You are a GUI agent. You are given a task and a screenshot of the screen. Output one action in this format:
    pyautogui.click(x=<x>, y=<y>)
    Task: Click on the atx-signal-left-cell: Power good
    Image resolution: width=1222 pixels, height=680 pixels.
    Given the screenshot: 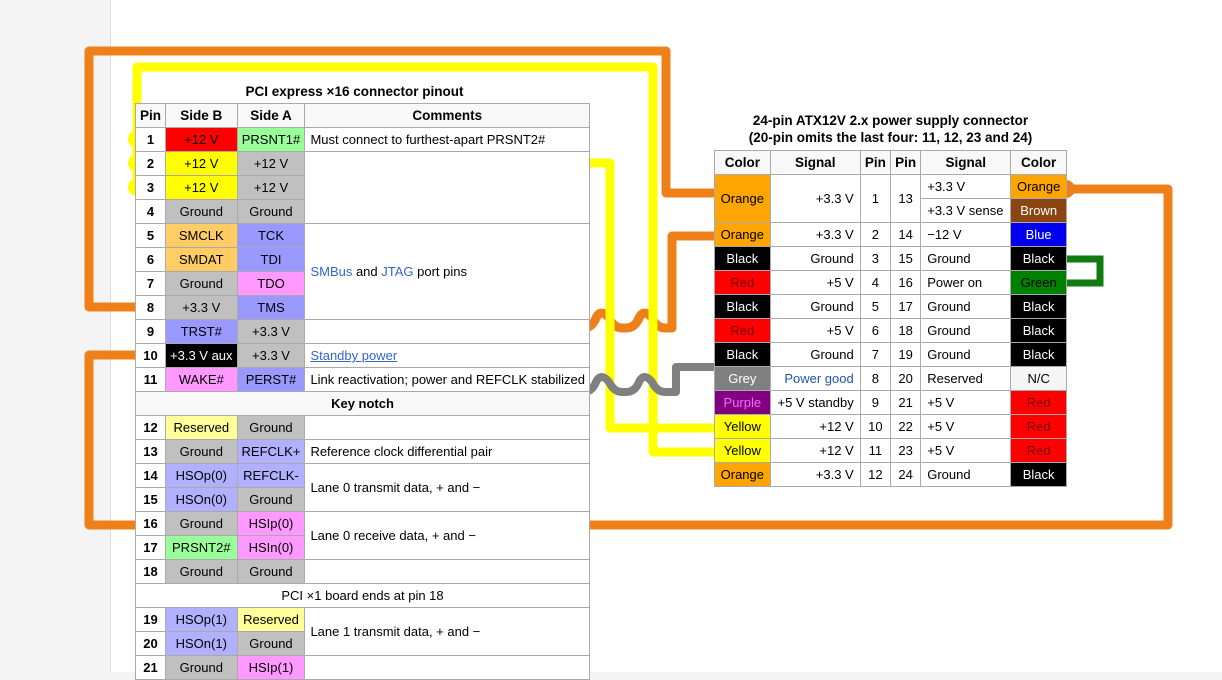 What is the action you would take?
    pyautogui.click(x=815, y=378)
    